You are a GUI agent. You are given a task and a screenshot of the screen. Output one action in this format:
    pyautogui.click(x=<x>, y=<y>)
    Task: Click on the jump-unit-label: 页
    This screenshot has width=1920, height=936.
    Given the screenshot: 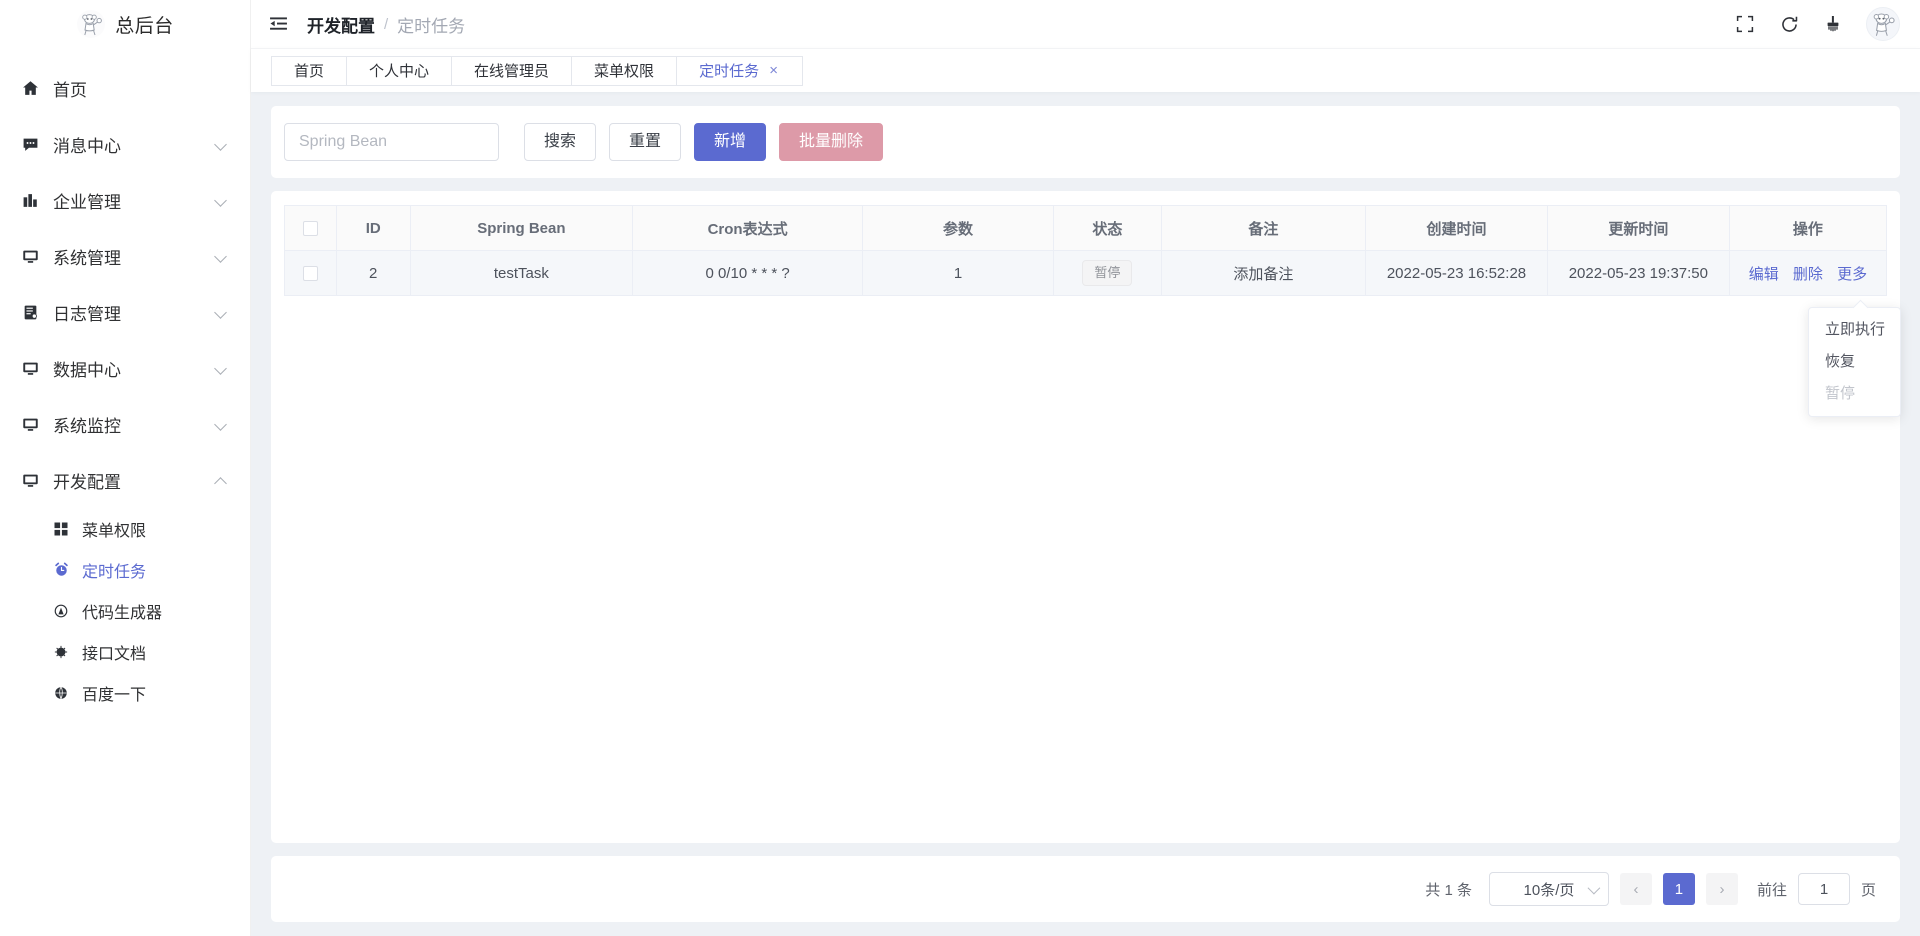 What is the action you would take?
    pyautogui.click(x=1868, y=890)
    